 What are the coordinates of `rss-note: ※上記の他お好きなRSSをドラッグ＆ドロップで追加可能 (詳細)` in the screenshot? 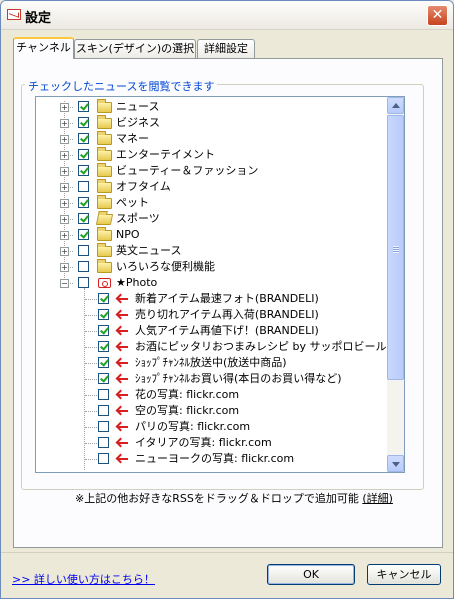 It's located at (234, 498).